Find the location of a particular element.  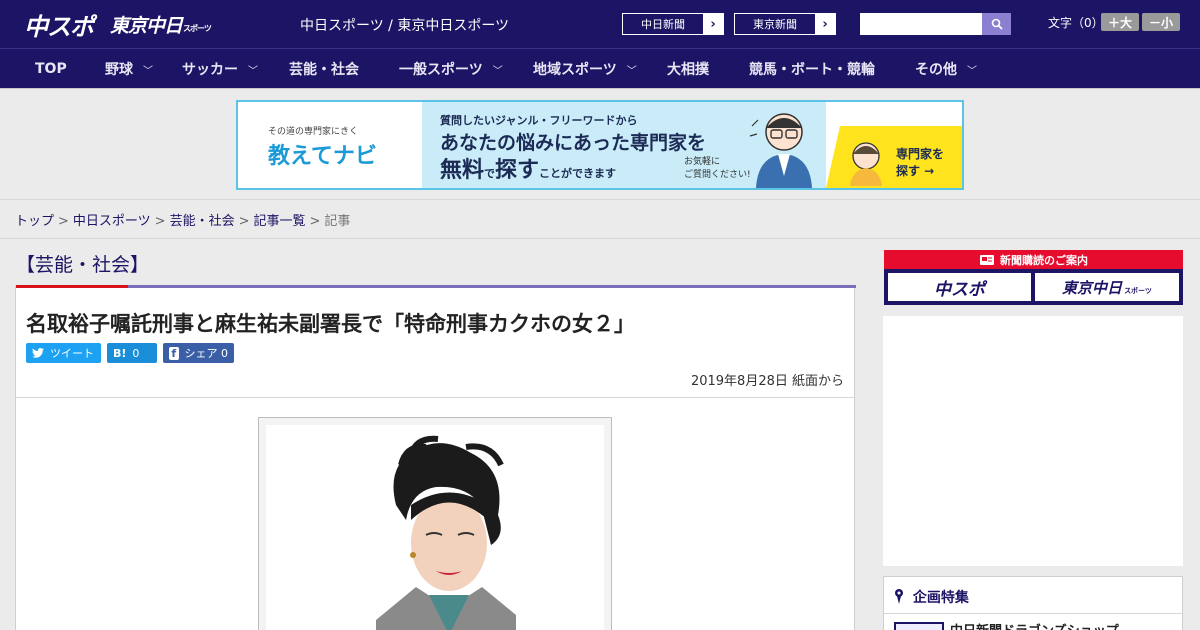

banner-de: で is located at coordinates (490, 173).